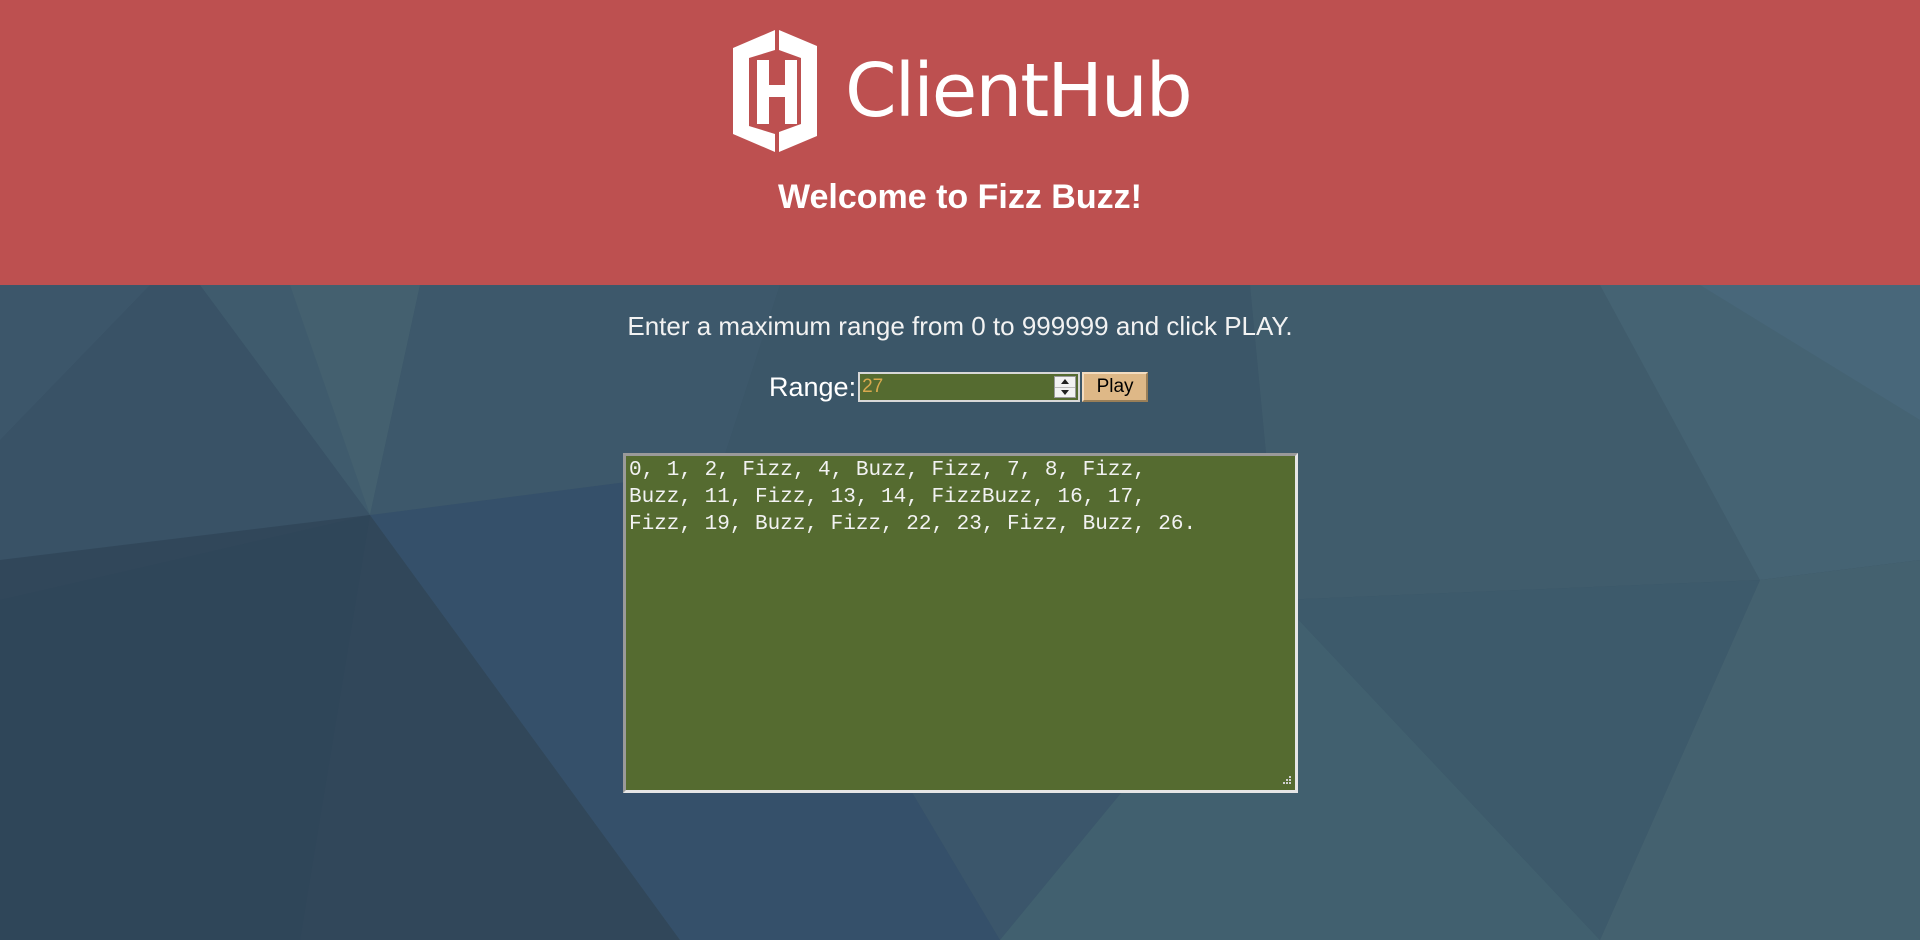 This screenshot has height=940, width=1920. What do you see at coordinates (956, 387) in the screenshot?
I see `range-input` at bounding box center [956, 387].